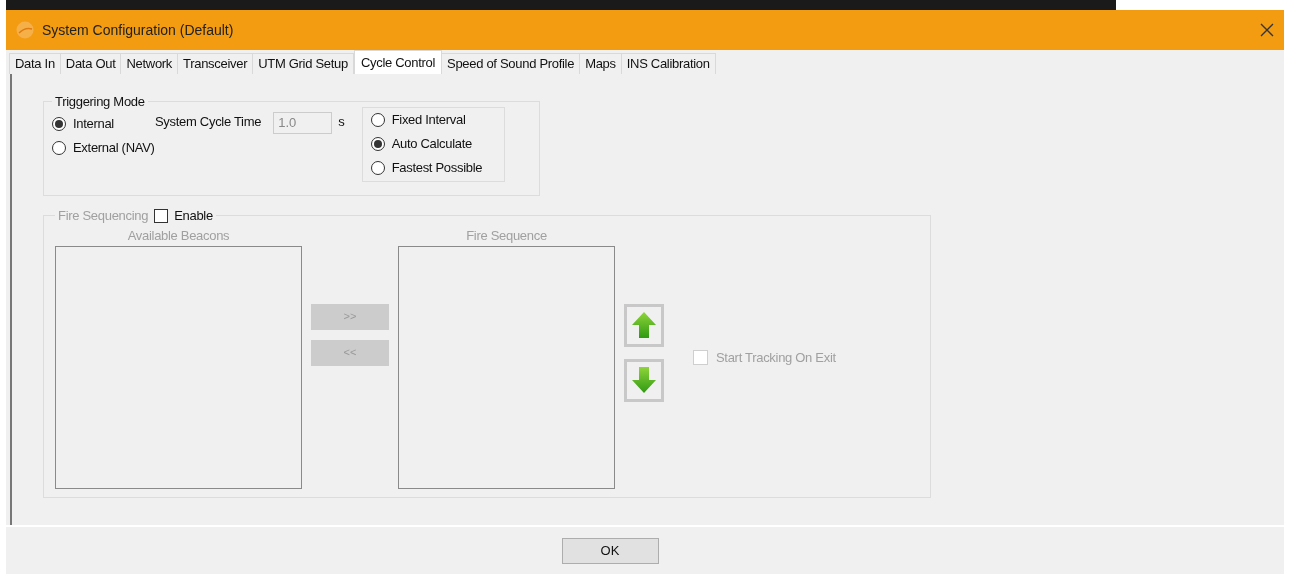  What do you see at coordinates (114, 147) in the screenshot?
I see `radio-label: External (NAV)` at bounding box center [114, 147].